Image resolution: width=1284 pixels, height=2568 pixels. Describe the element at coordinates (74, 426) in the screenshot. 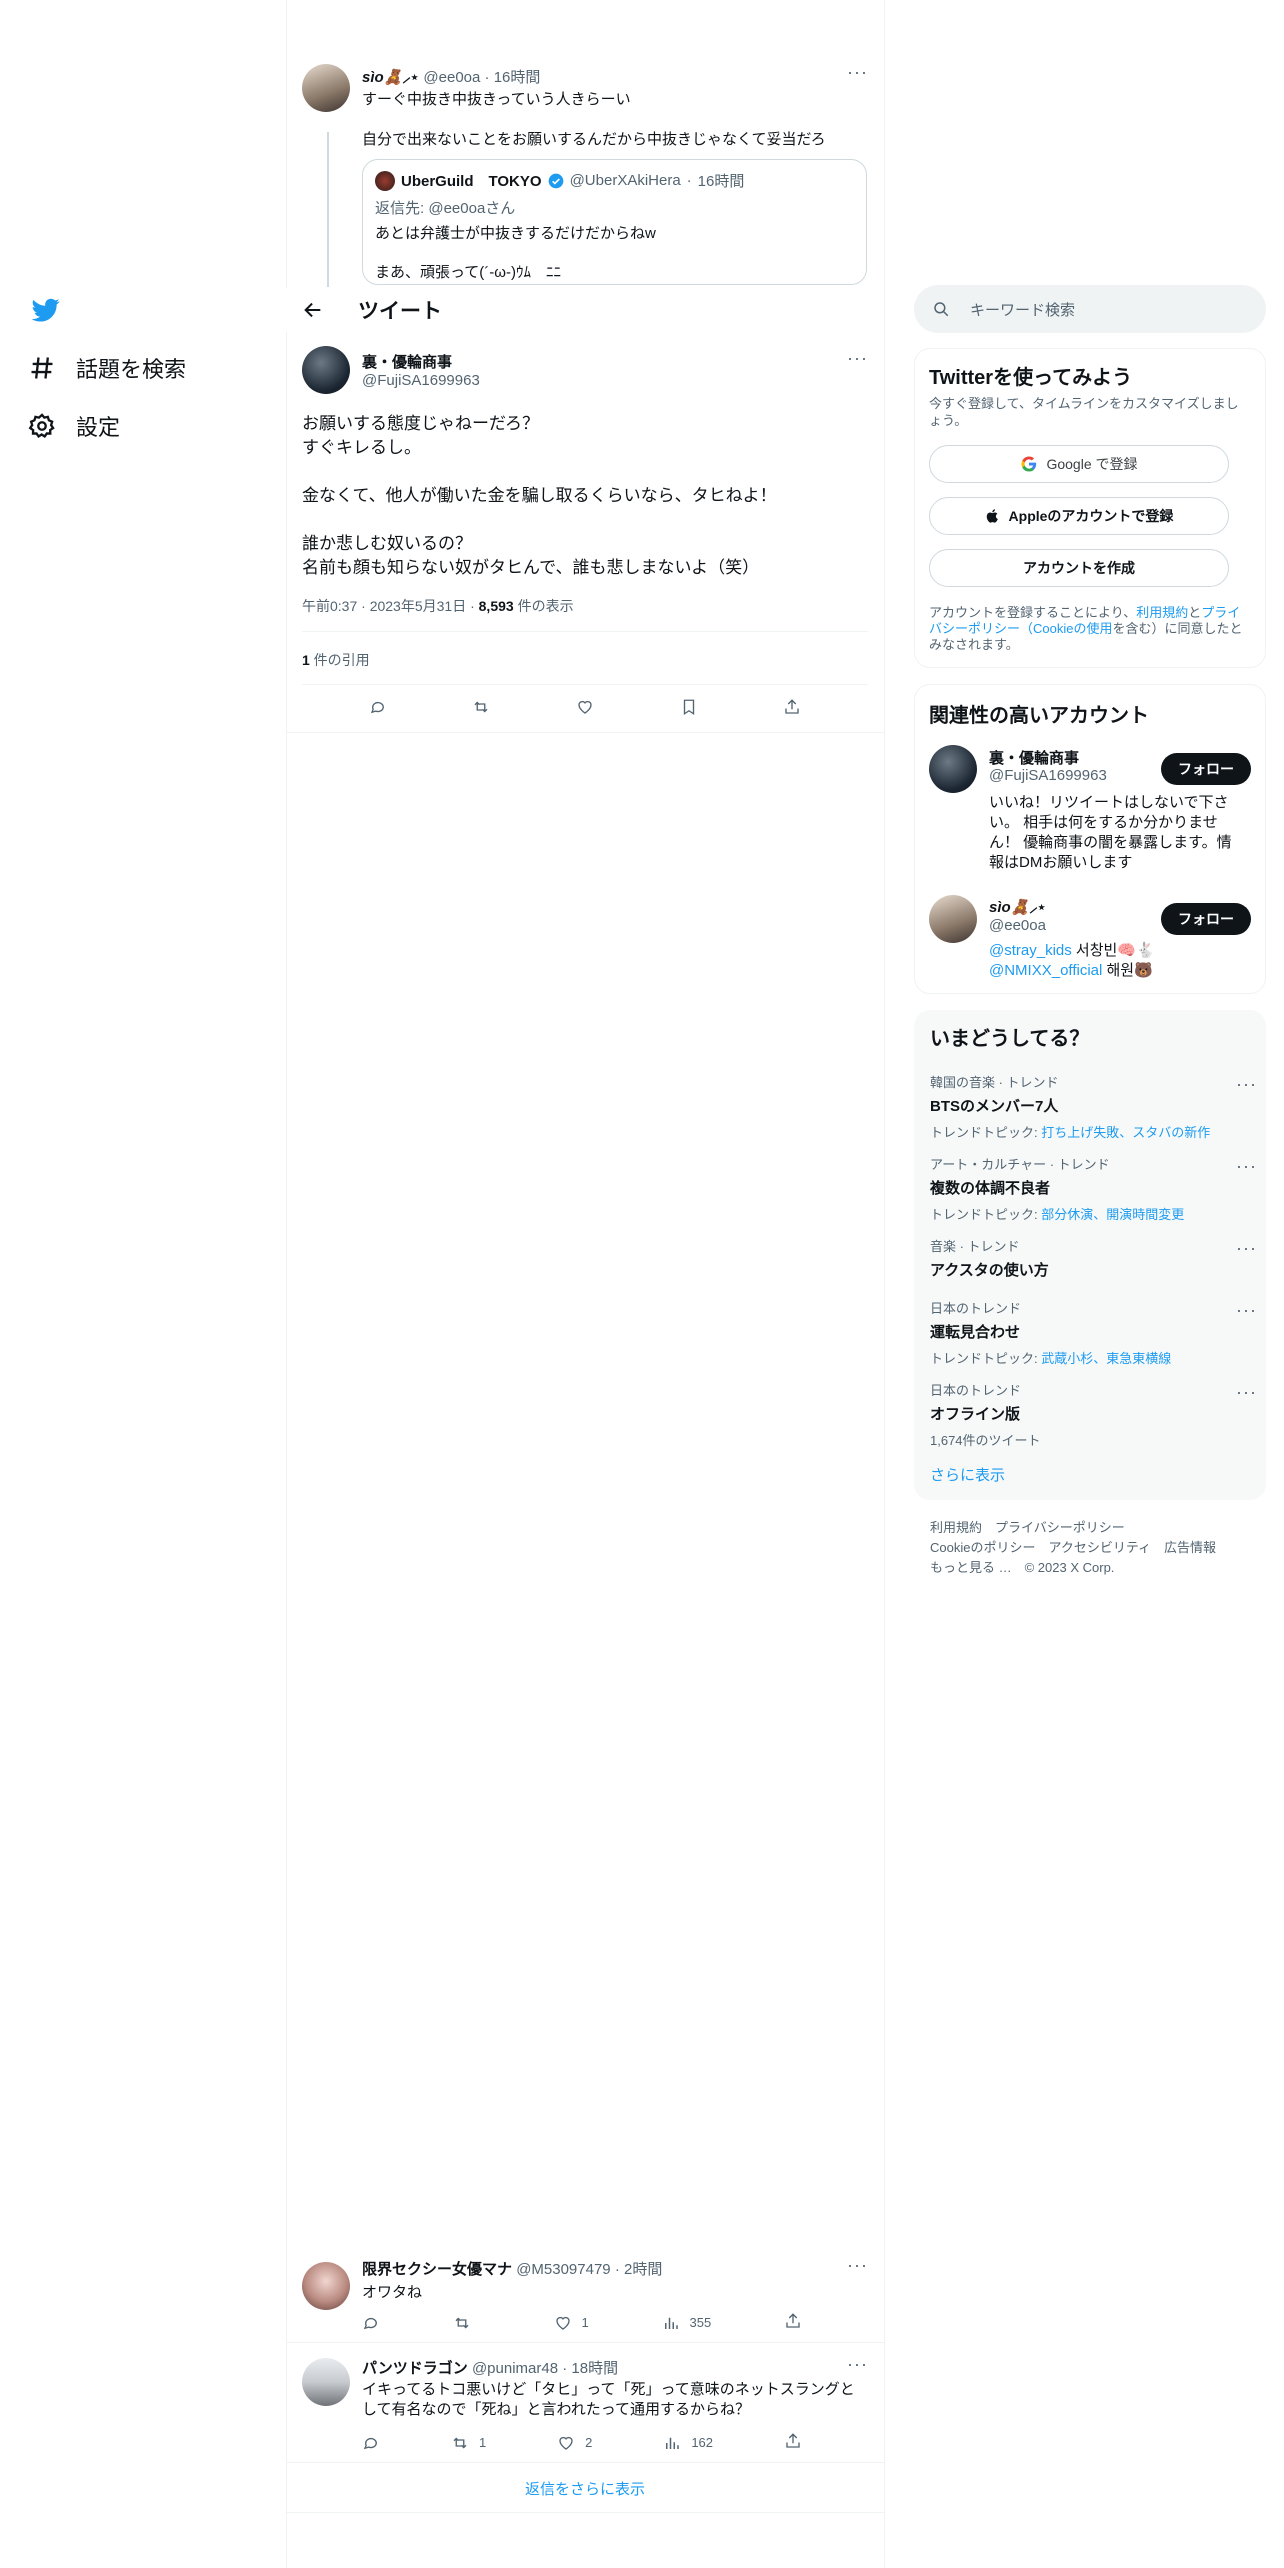

I see `nav-settings: 設定` at that location.